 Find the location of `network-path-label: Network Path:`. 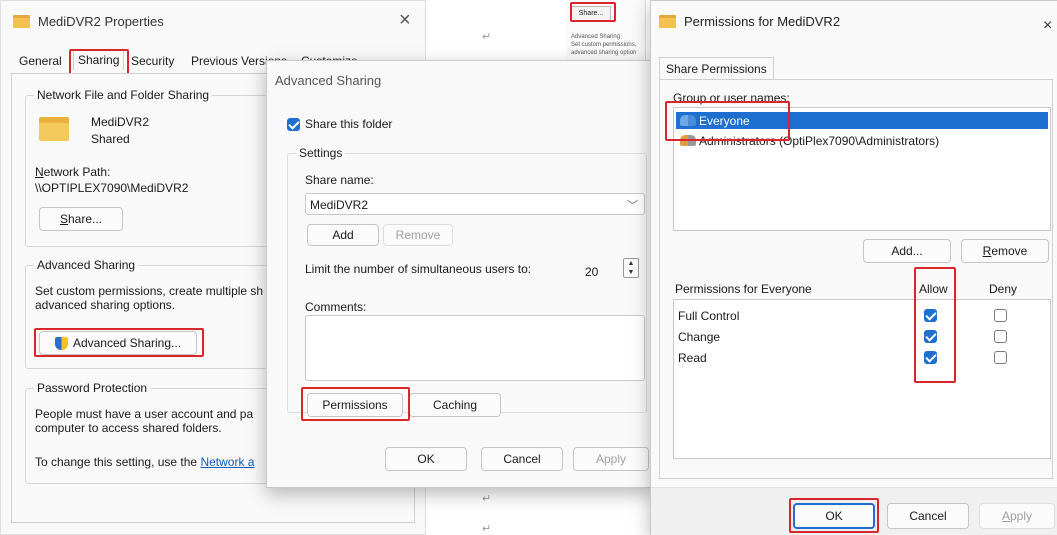

network-path-label: Network Path: is located at coordinates (73, 172).